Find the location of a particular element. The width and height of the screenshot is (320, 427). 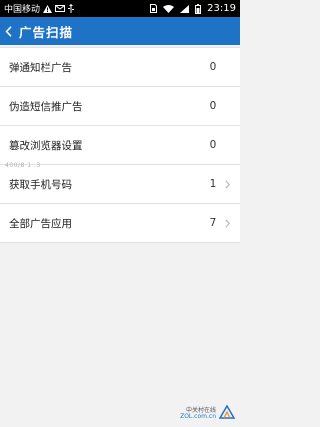

row-label: 获取手机号码 is located at coordinates (40, 184).